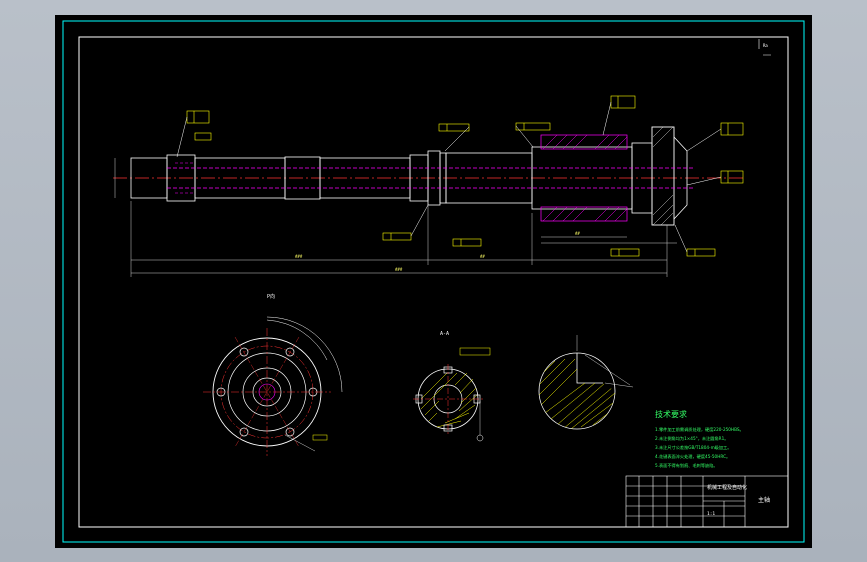 The image size is (867, 562). I want to click on section-view-label: A-A, so click(444, 334).